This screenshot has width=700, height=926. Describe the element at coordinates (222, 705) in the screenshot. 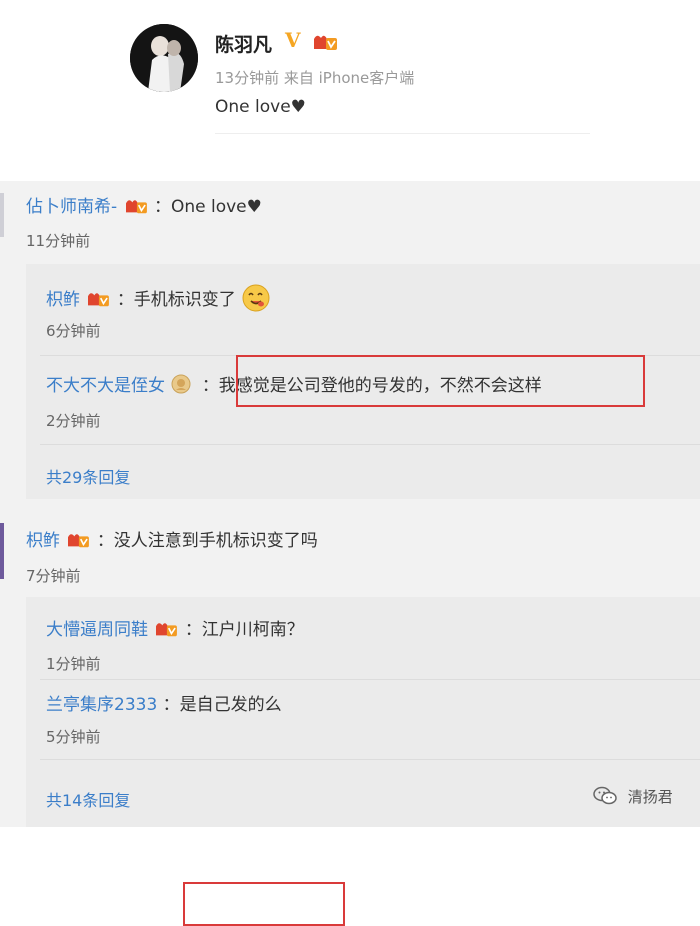

I see `reply-text: ：是自己发的么` at that location.